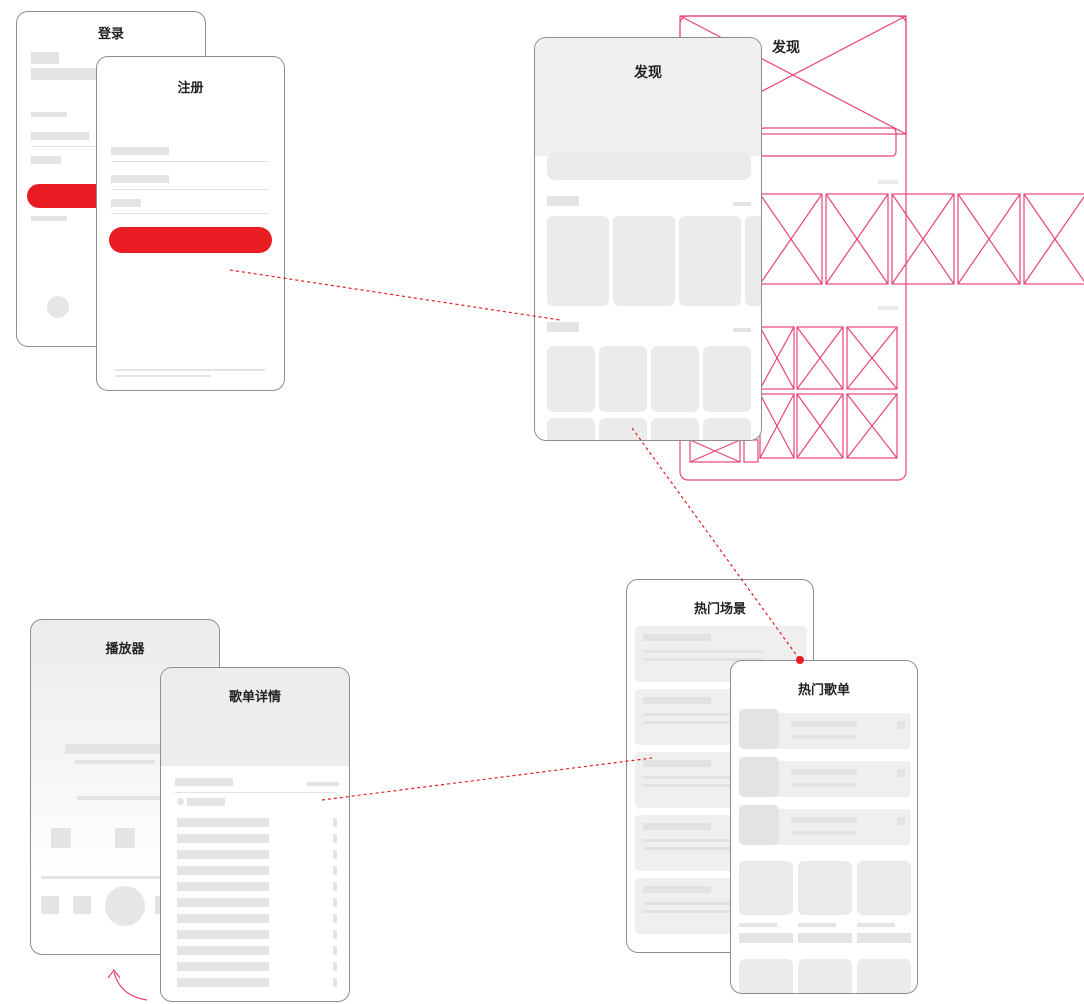  I want to click on login-title: 登录, so click(110, 34).